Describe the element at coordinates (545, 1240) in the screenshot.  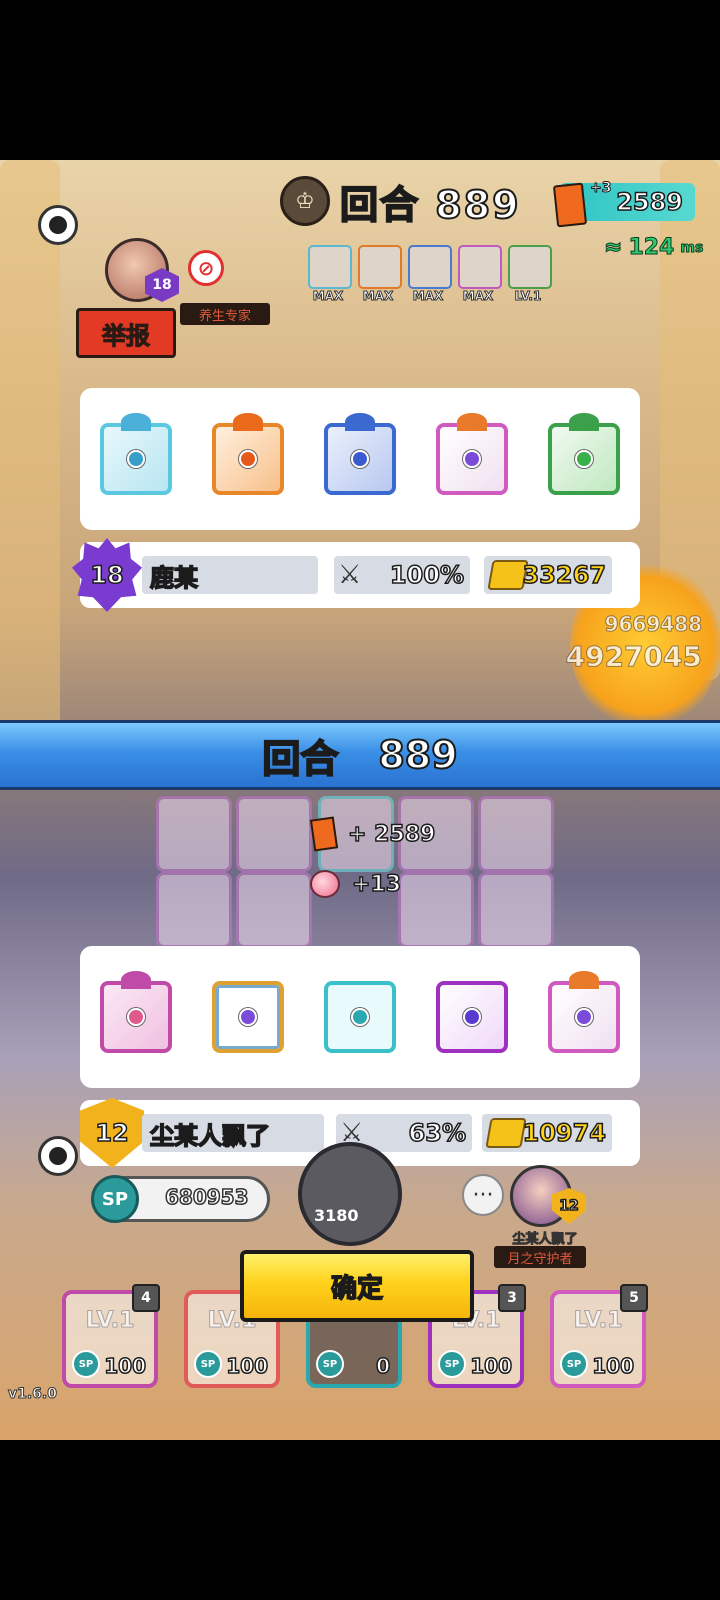
I see `bottom-opponent-name: 尘某人飘了` at that location.